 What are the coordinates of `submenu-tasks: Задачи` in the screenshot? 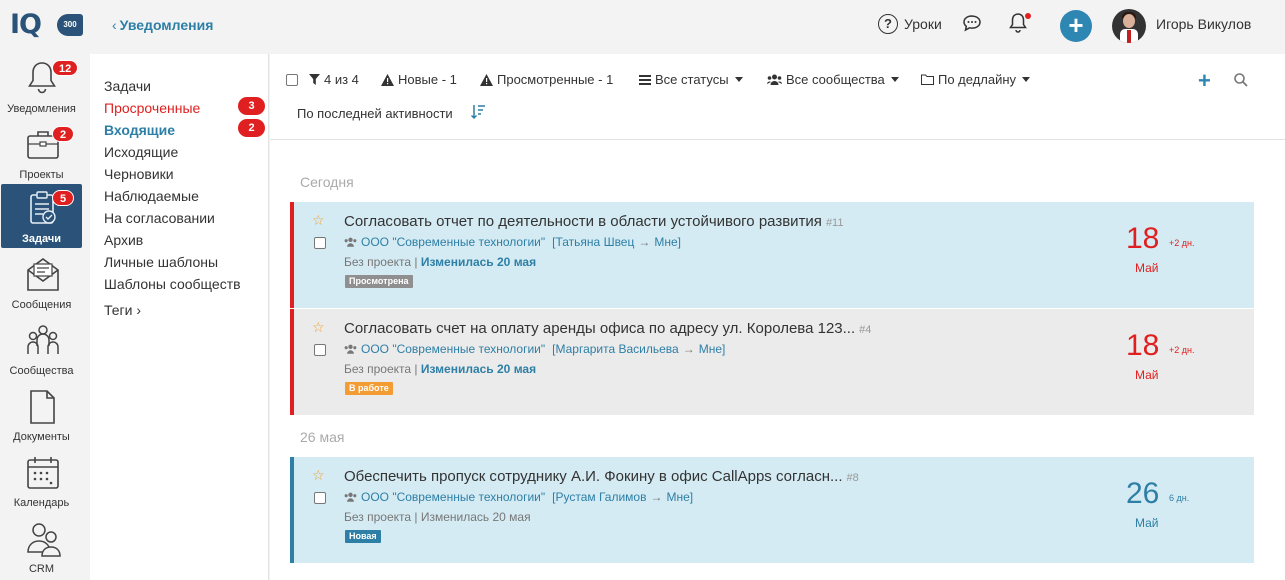 It's located at (127, 86).